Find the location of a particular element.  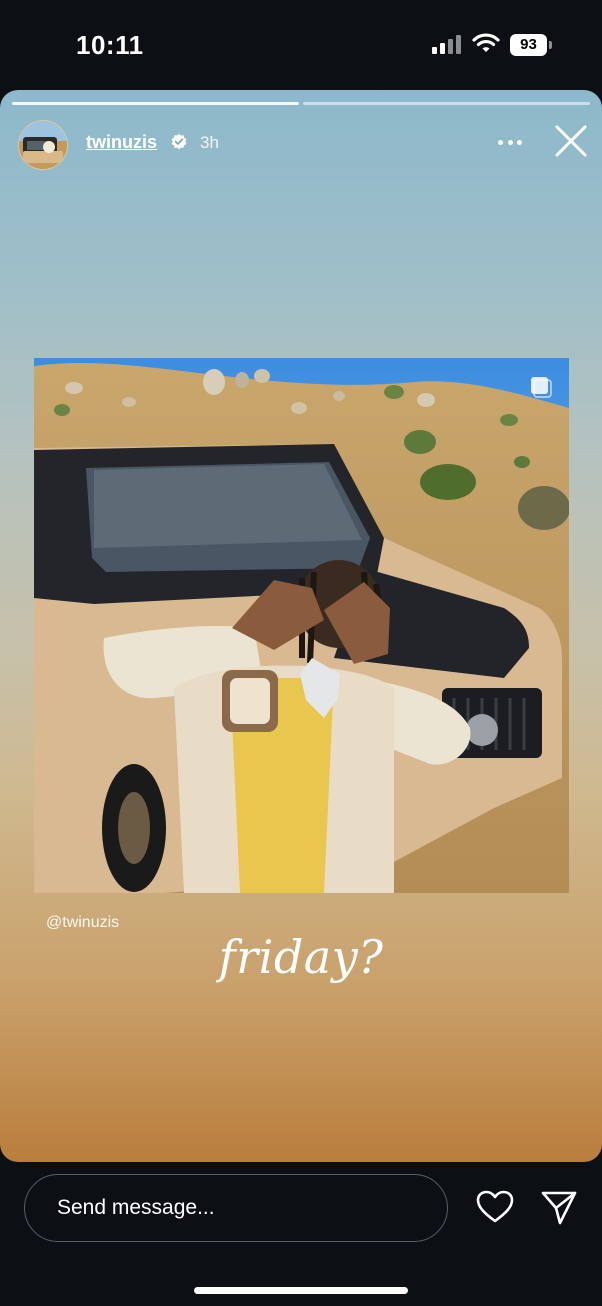

wifi-icon is located at coordinates (486, 42).